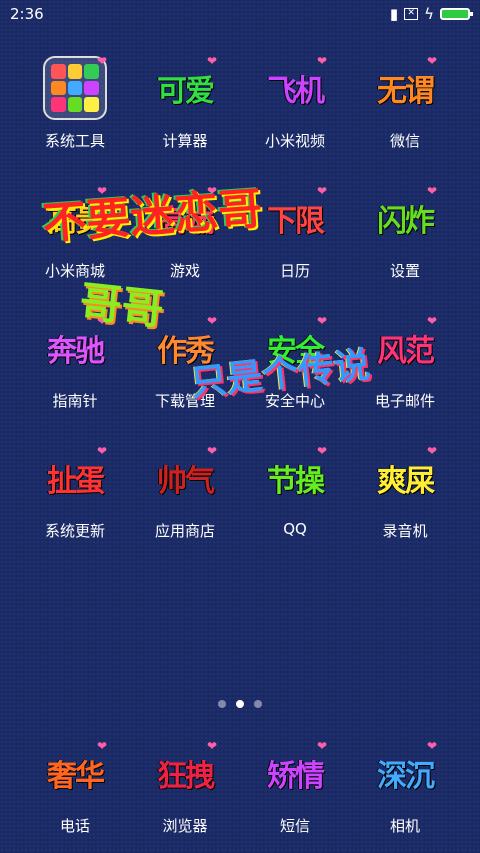 The image size is (480, 853). Describe the element at coordinates (240, 14) in the screenshot. I see `status-bar: 2:36 ▮ ✕ ϟ` at that location.